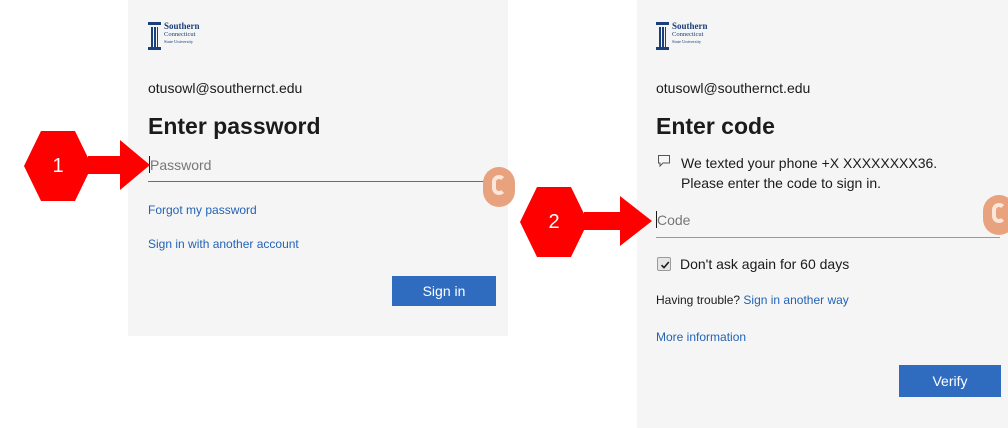 The image size is (1008, 428). I want to click on trouble-text: Having trouble?, so click(698, 300).